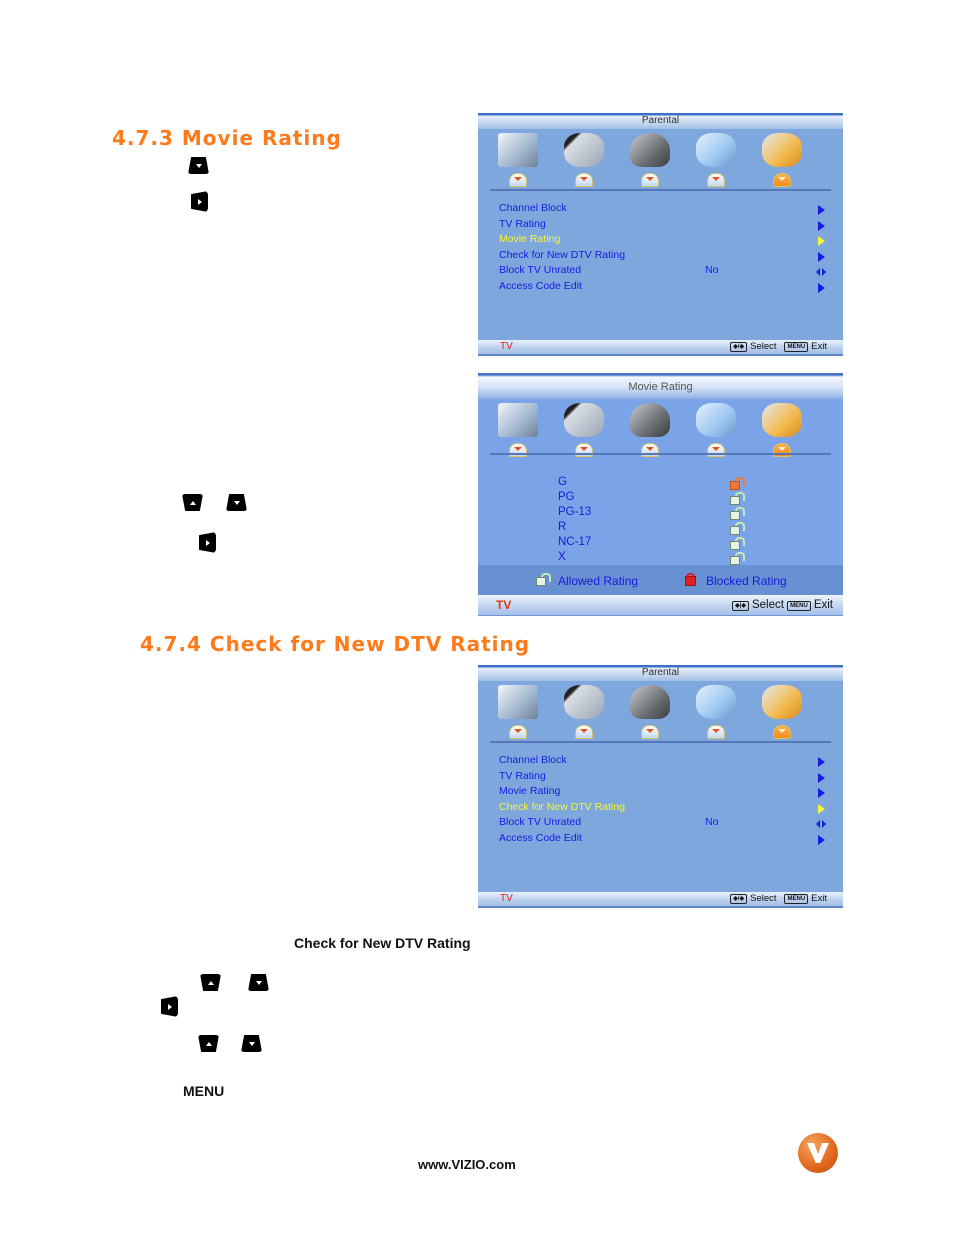  Describe the element at coordinates (739, 347) in the screenshot. I see `nav-keys-badge: ◆/◆` at that location.